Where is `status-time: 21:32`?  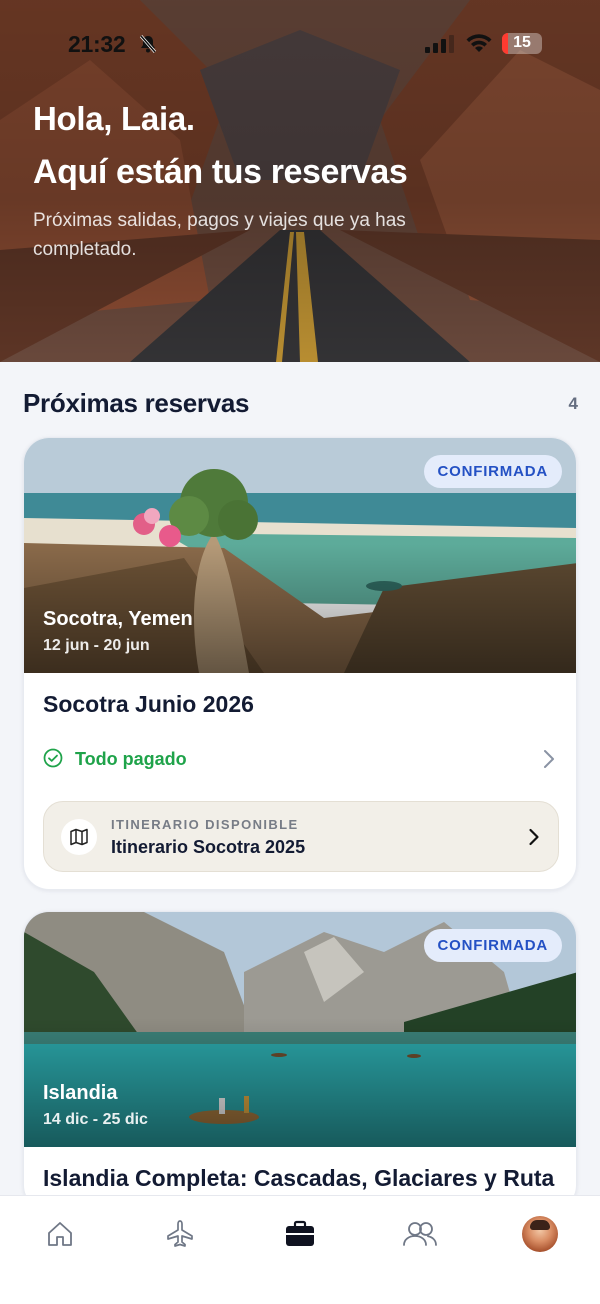
status-time: 21:32 is located at coordinates (97, 44).